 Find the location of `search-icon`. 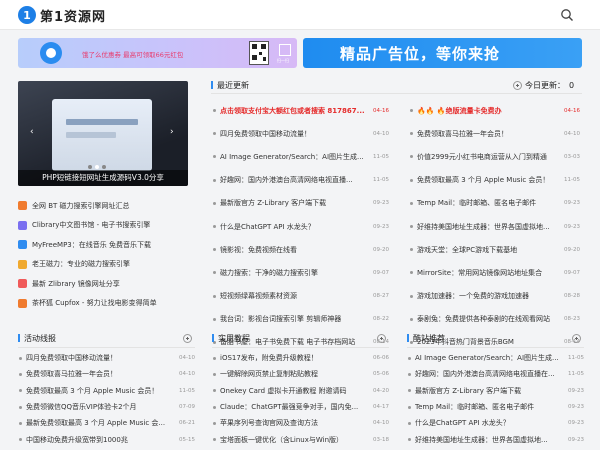

search-icon is located at coordinates (567, 15).